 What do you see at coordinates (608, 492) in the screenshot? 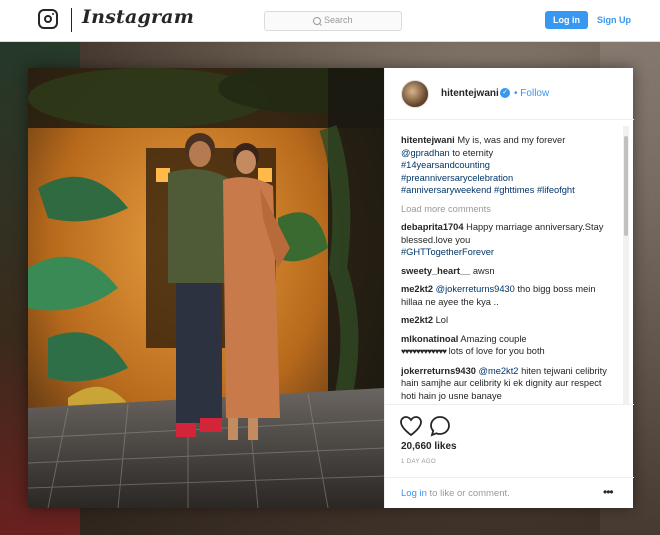
I see `more-options-icon: •••` at bounding box center [608, 492].